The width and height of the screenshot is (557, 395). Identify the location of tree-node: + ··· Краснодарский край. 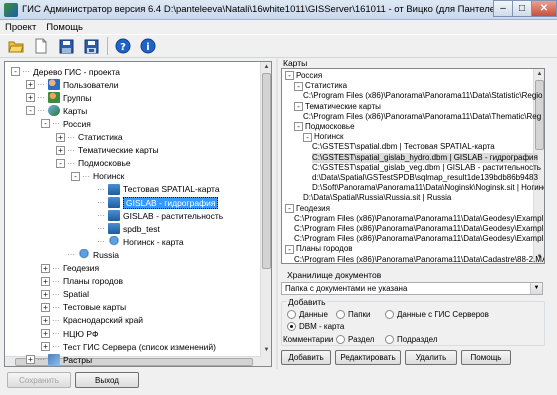
(92, 320).